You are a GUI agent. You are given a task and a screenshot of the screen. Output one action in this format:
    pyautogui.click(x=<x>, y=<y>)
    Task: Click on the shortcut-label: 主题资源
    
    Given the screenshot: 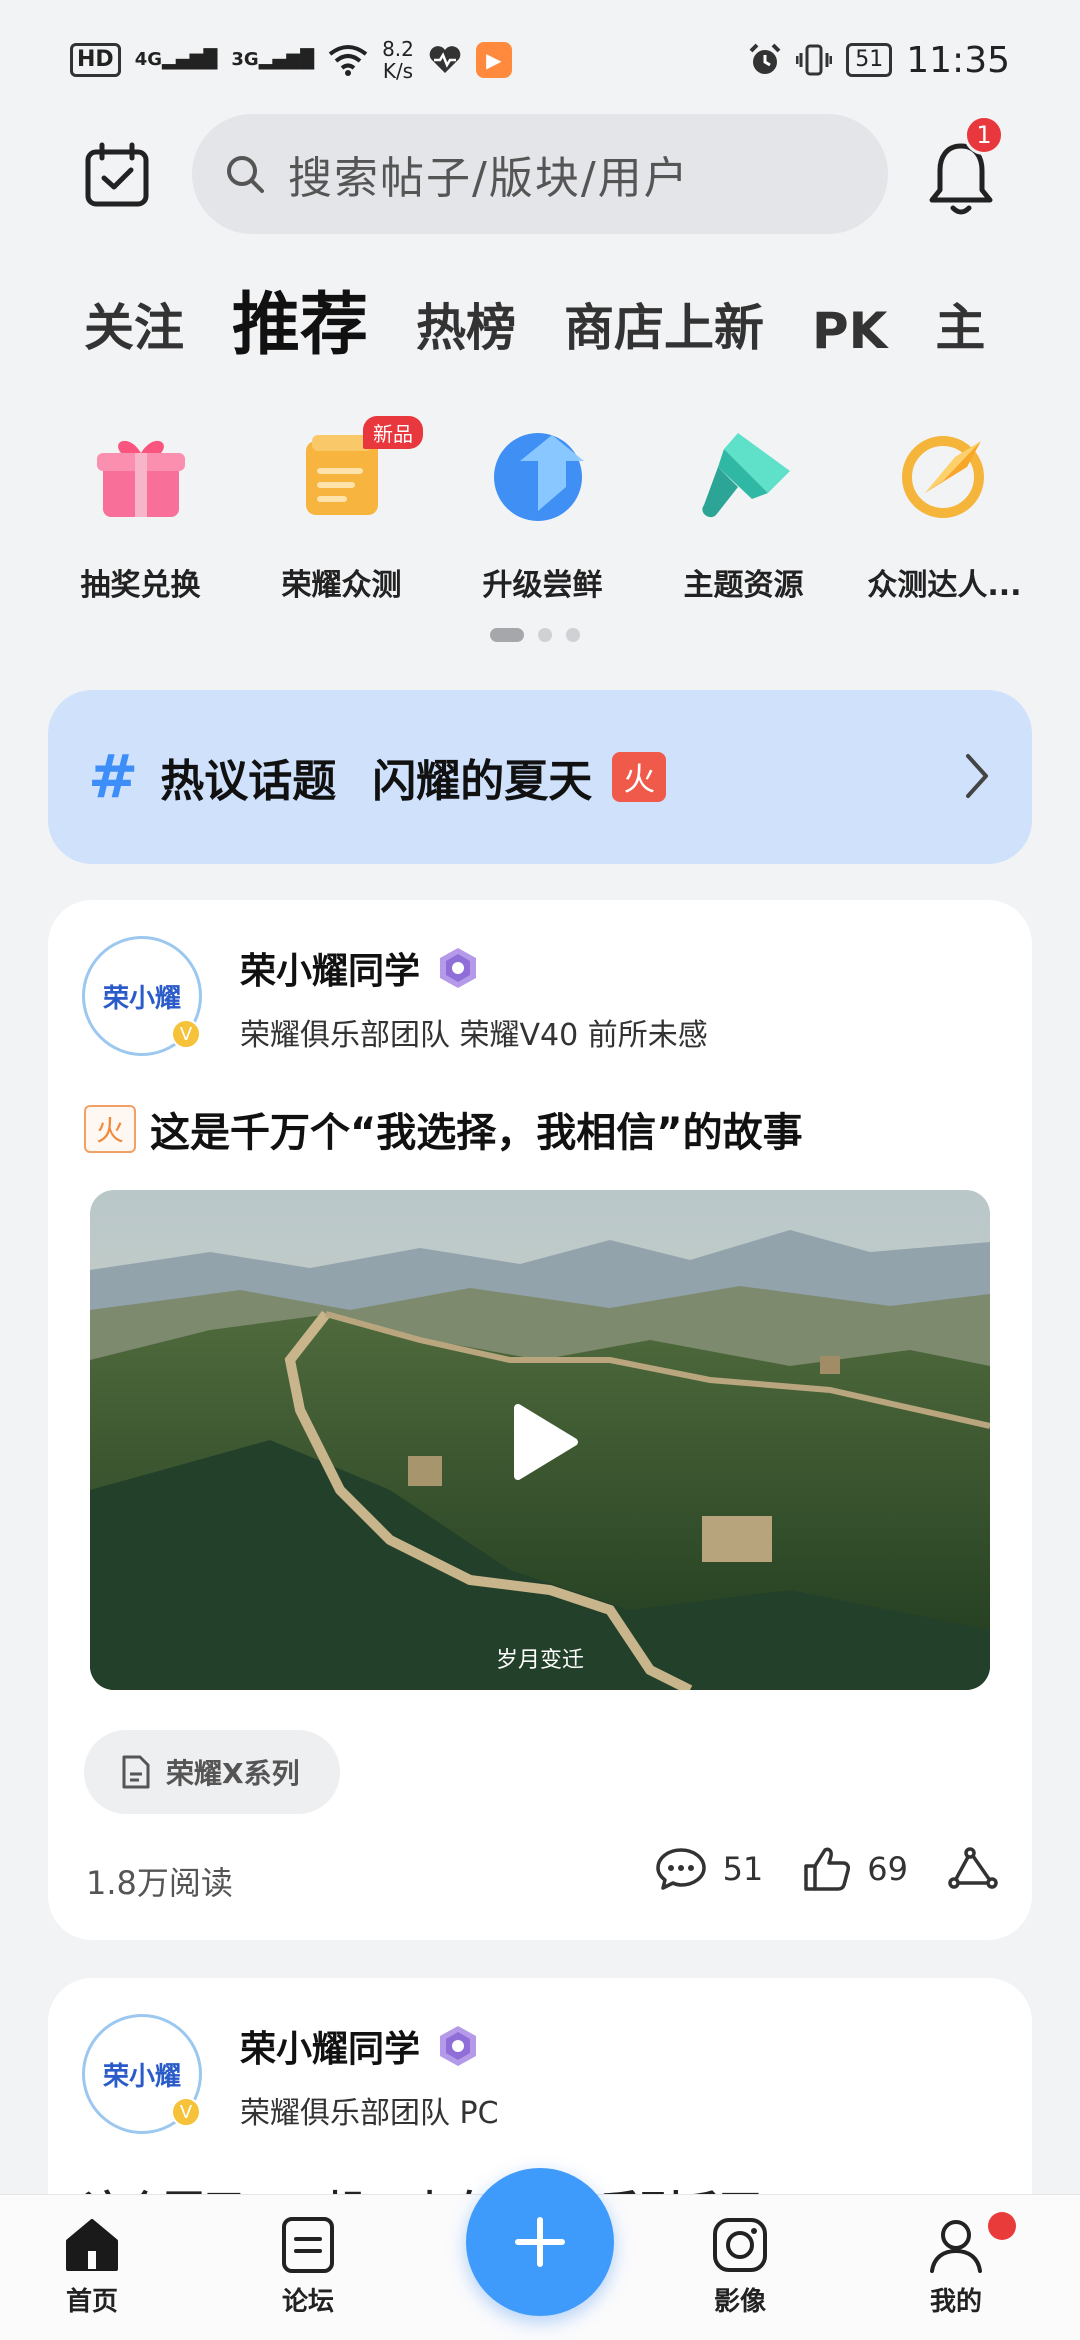 What is the action you would take?
    pyautogui.click(x=743, y=585)
    